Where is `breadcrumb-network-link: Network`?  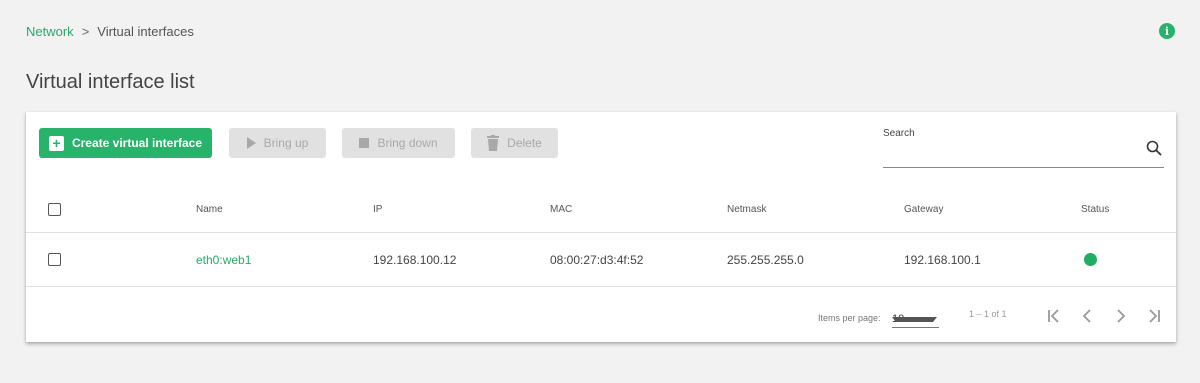
breadcrumb-network-link: Network is located at coordinates (50, 31).